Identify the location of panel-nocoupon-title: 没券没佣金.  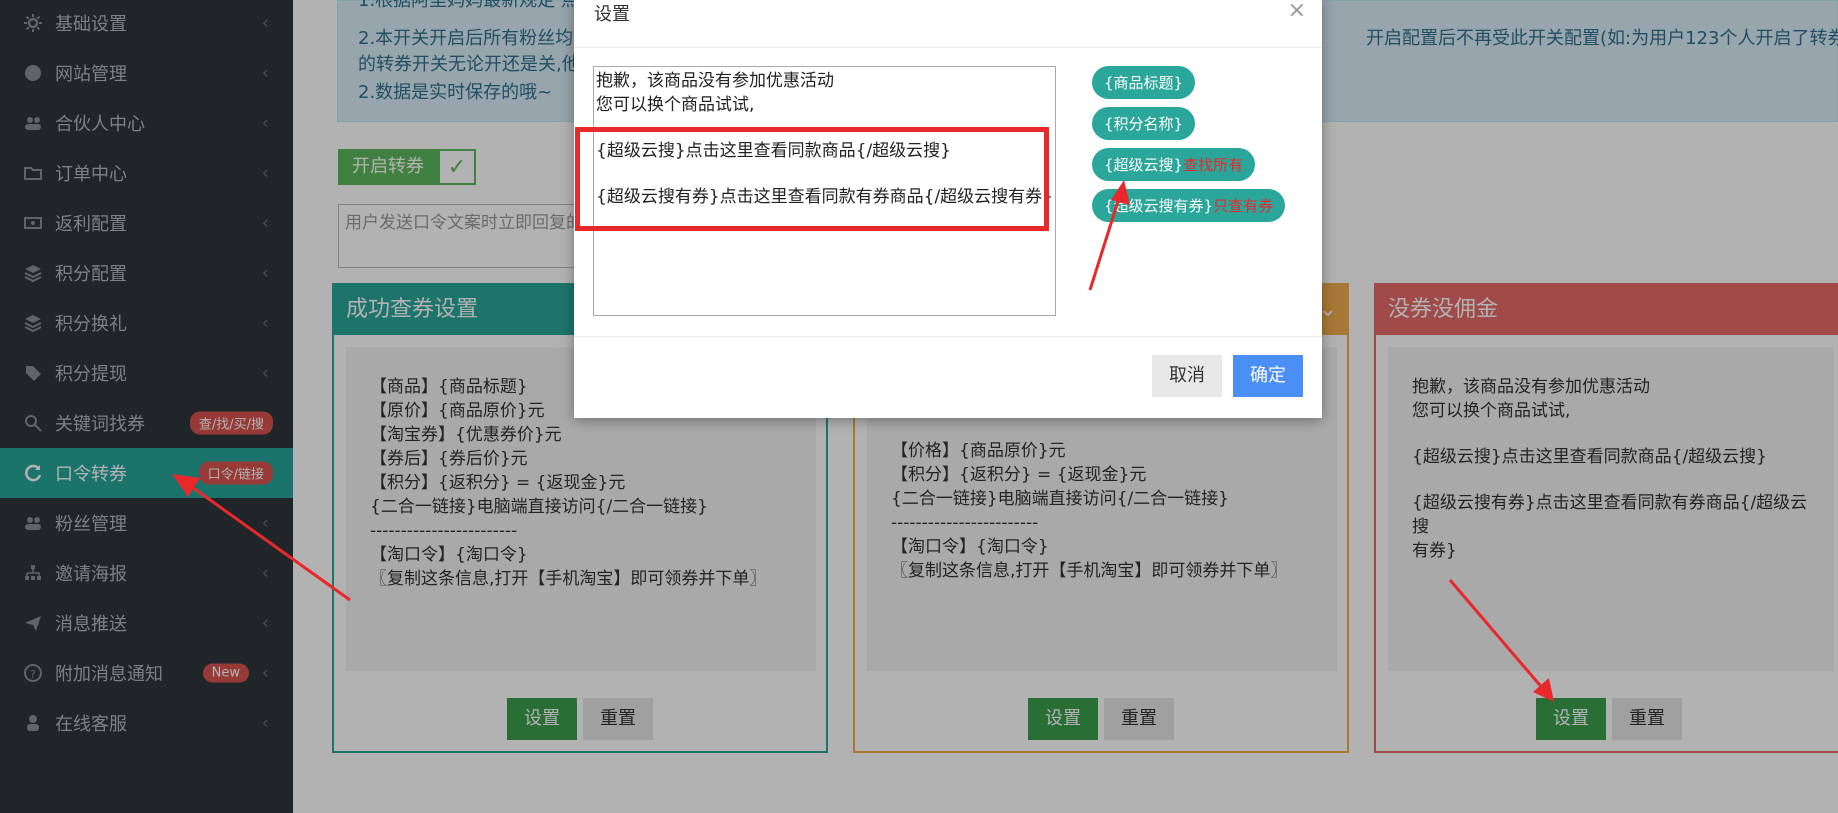
(1607, 310).